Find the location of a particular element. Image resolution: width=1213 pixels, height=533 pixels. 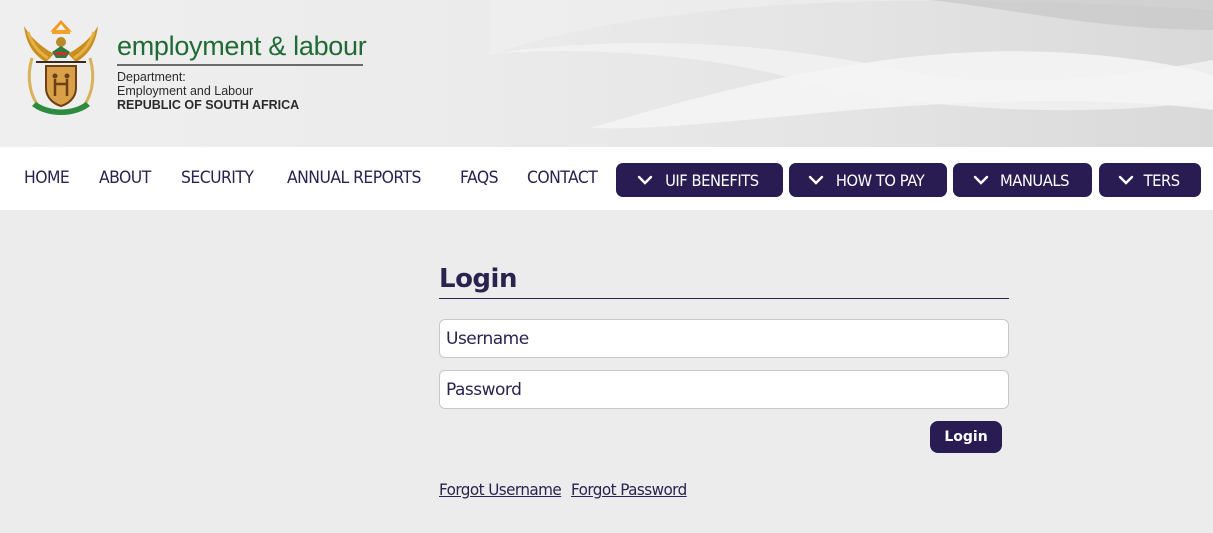

username-input is located at coordinates (724, 338).